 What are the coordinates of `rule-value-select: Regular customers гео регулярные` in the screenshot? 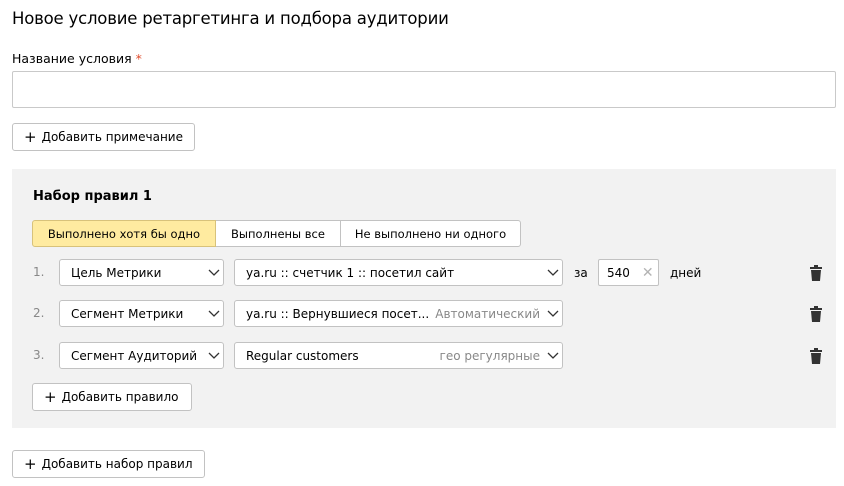 It's located at (398, 355).